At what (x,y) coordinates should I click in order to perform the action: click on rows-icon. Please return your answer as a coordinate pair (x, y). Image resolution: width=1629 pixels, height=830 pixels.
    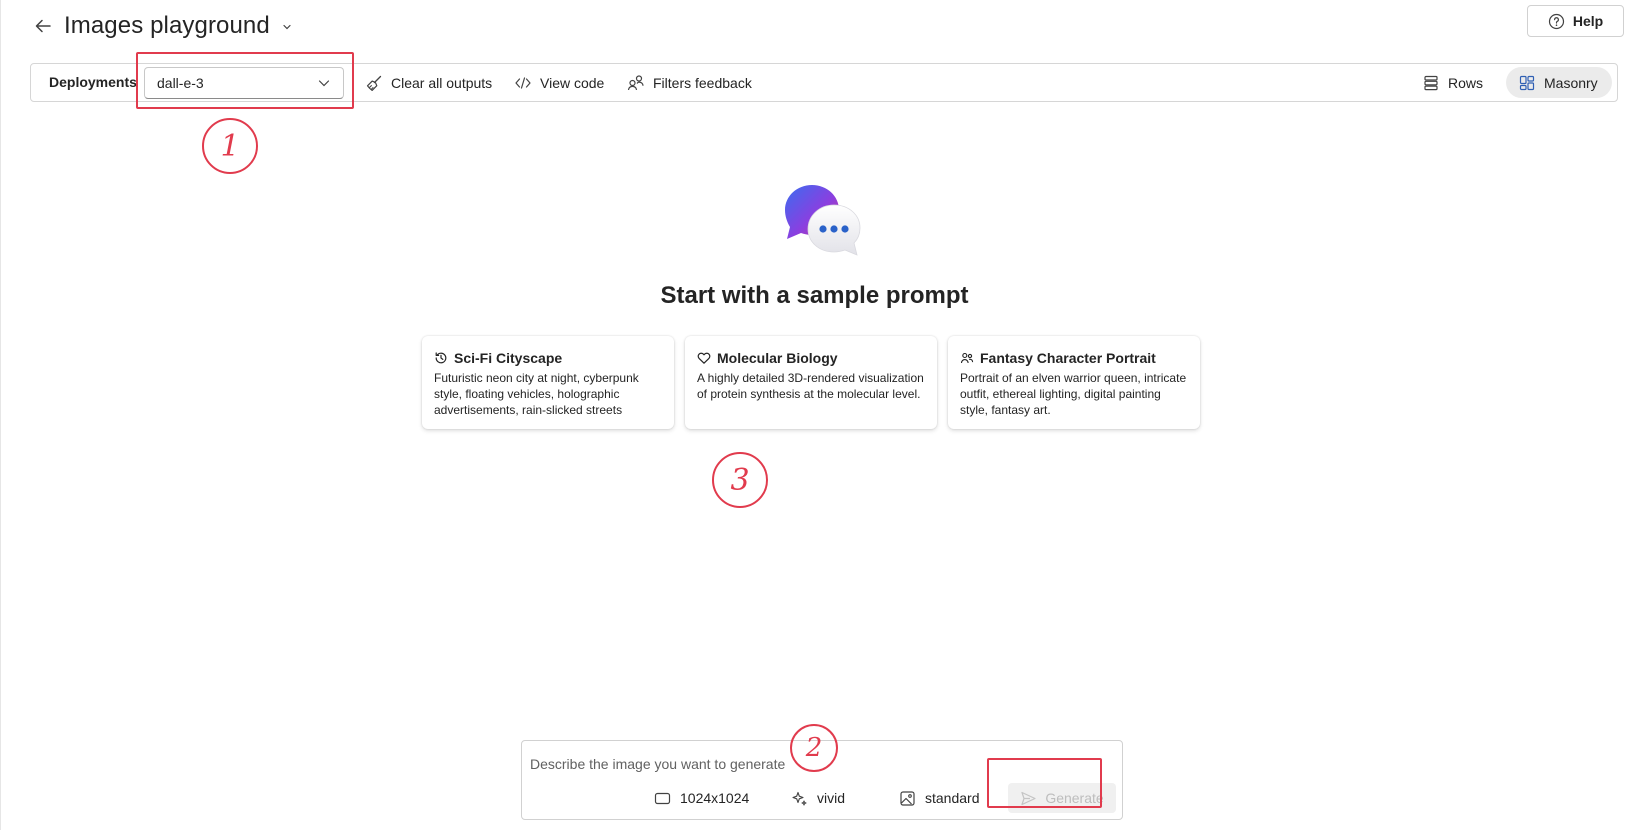
    Looking at the image, I should click on (1431, 83).